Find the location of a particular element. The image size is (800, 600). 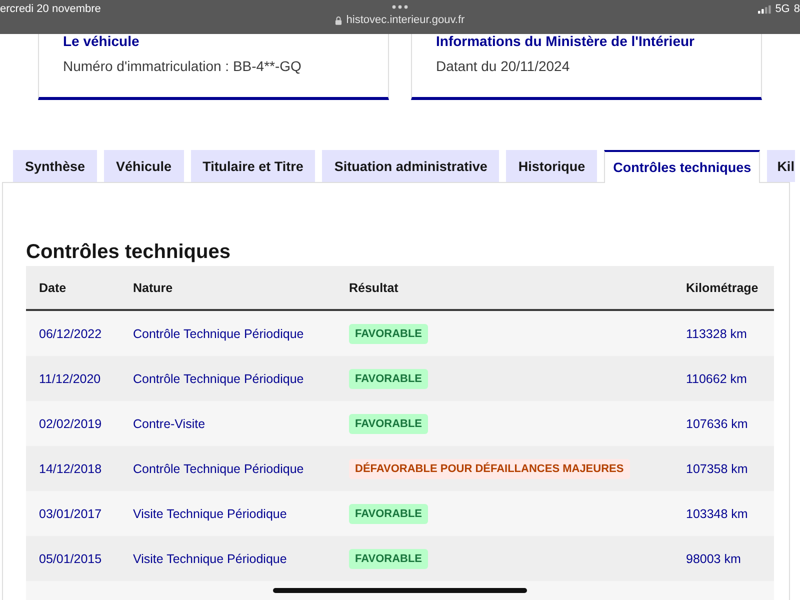

card-title: Le véhicule is located at coordinates (101, 41).